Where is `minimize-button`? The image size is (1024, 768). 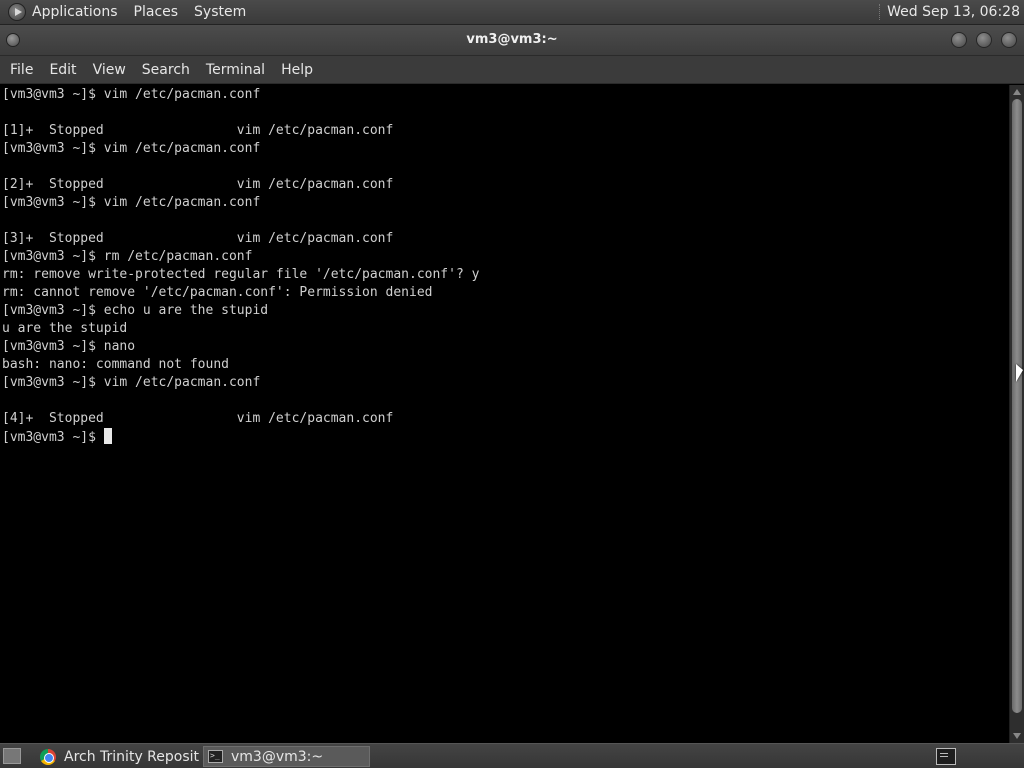
minimize-button is located at coordinates (959, 40).